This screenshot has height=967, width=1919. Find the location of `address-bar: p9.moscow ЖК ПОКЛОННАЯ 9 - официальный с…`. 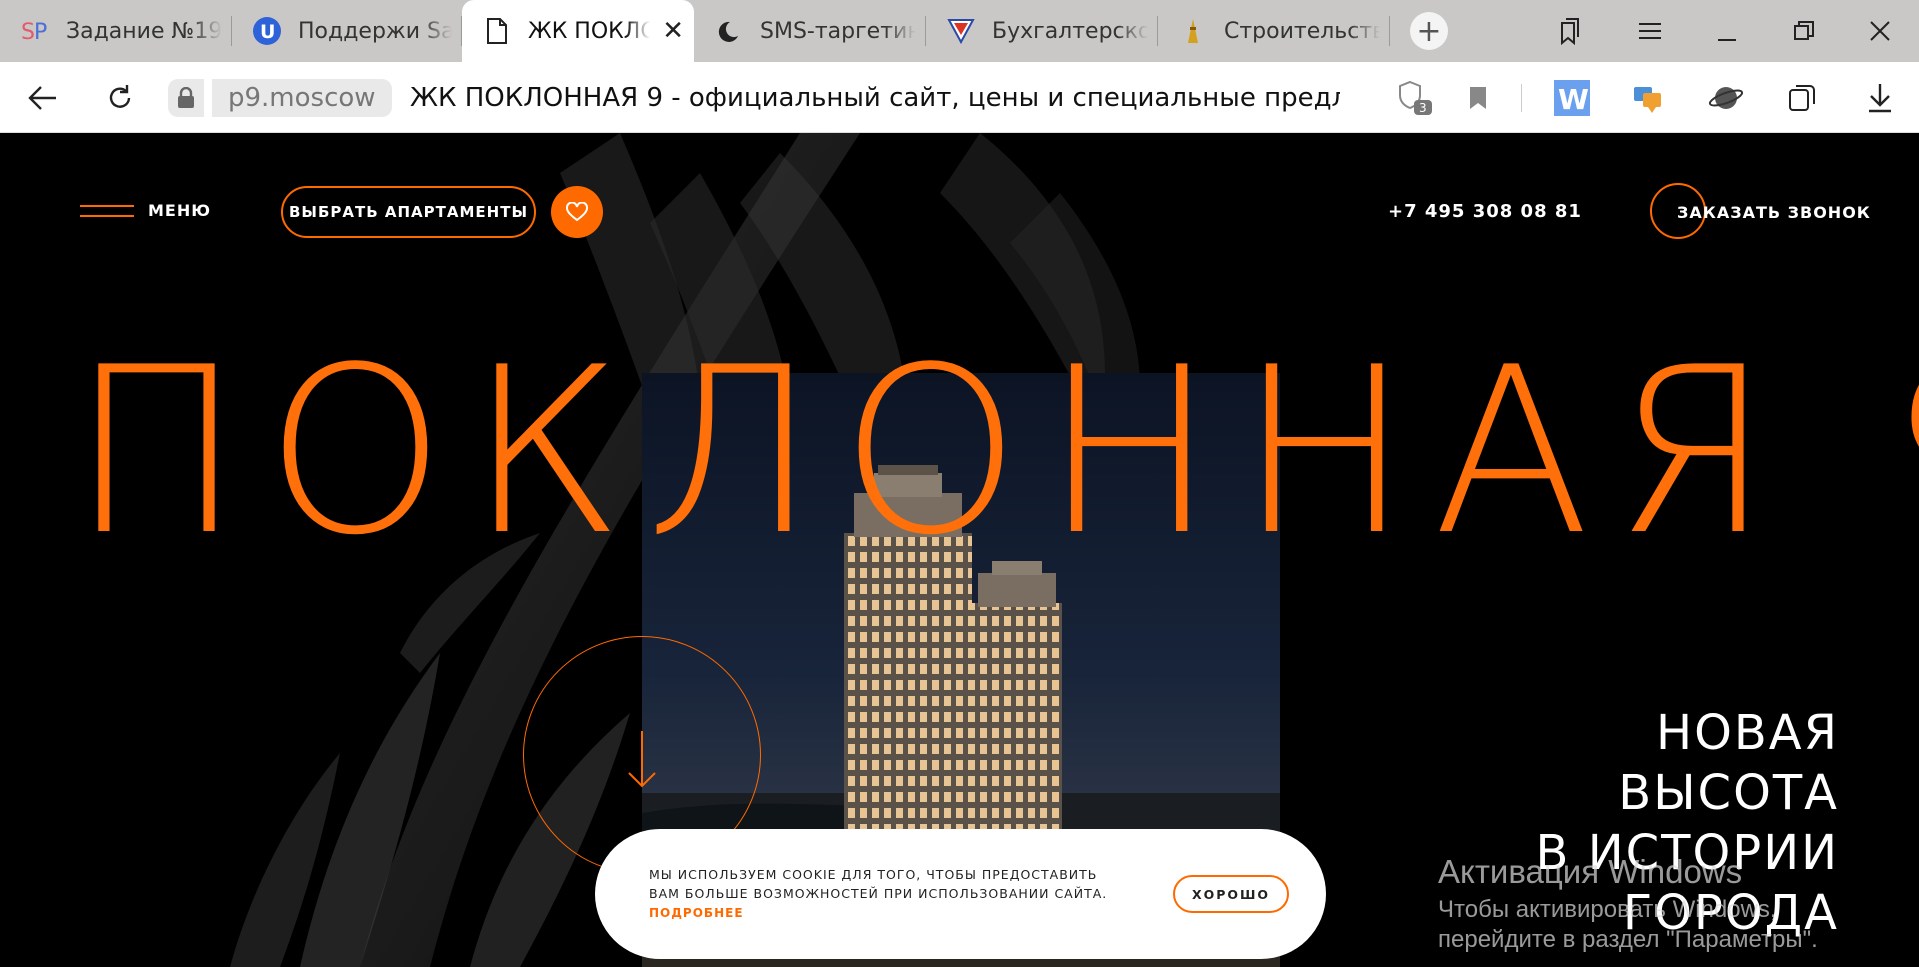

address-bar: p9.moscow ЖК ПОКЛОННАЯ 9 - официальный с… is located at coordinates (959, 97).